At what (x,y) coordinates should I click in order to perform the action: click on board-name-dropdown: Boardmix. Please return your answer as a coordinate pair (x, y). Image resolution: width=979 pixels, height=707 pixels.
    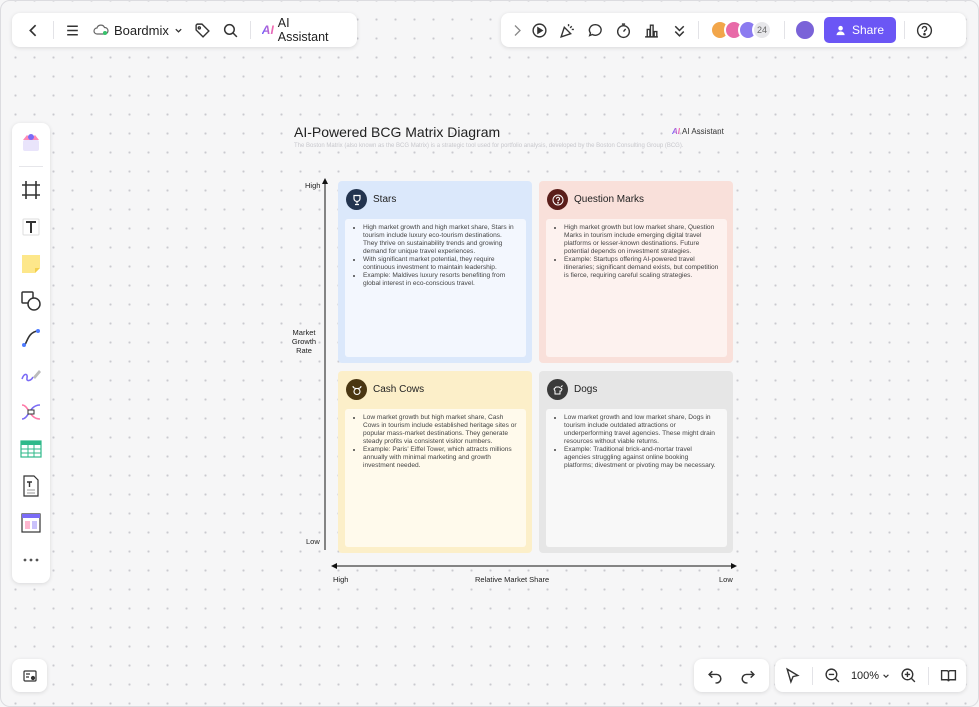
    Looking at the image, I should click on (138, 30).